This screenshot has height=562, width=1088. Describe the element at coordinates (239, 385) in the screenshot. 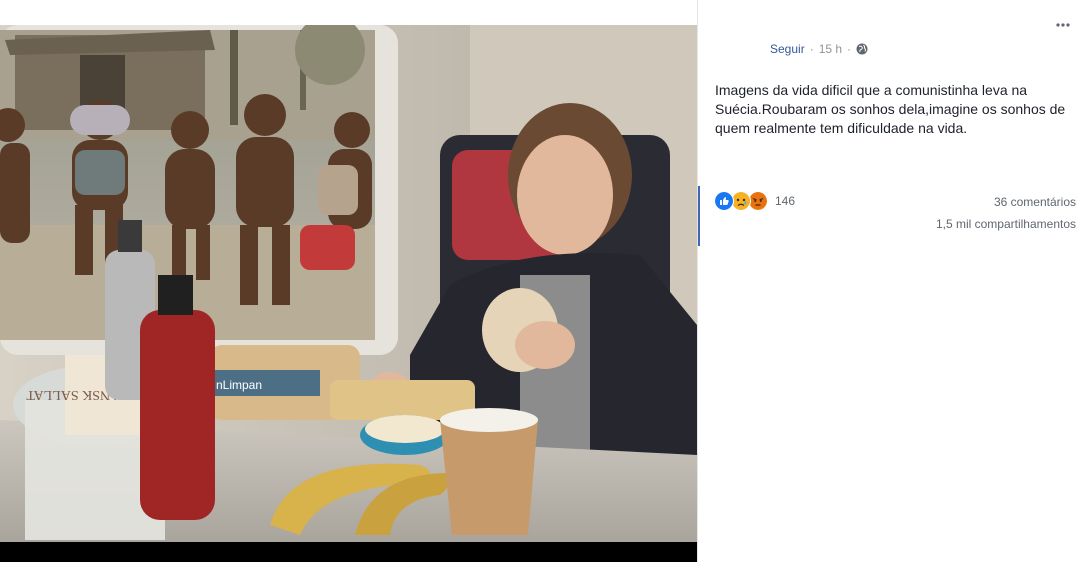

I see `bread-package-label: nLimpan` at that location.